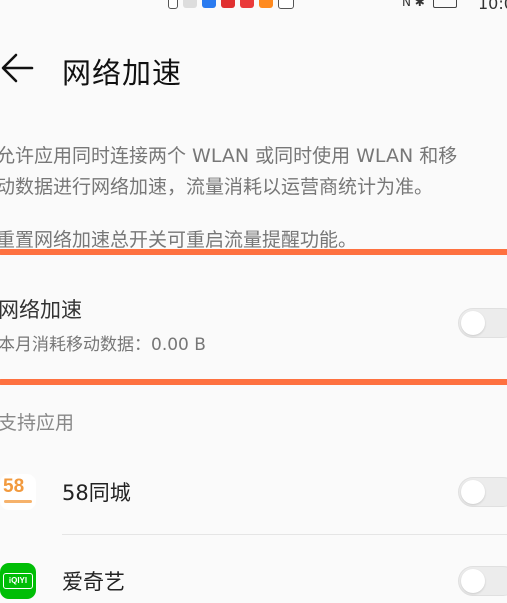 The height and width of the screenshot is (603, 507). I want to click on description-line-1: 允许应用同时连接两个 WLAN 或同时使用 WLAN 和移, so click(229, 156).